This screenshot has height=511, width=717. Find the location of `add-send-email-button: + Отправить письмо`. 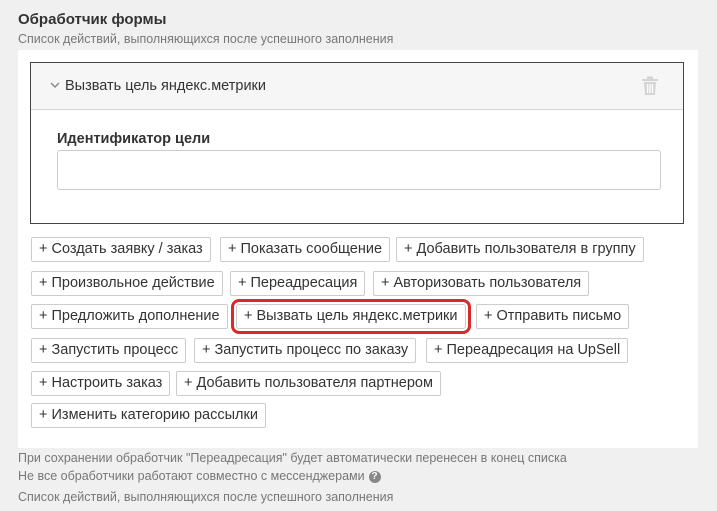

add-send-email-button: + Отправить письмо is located at coordinates (553, 316).